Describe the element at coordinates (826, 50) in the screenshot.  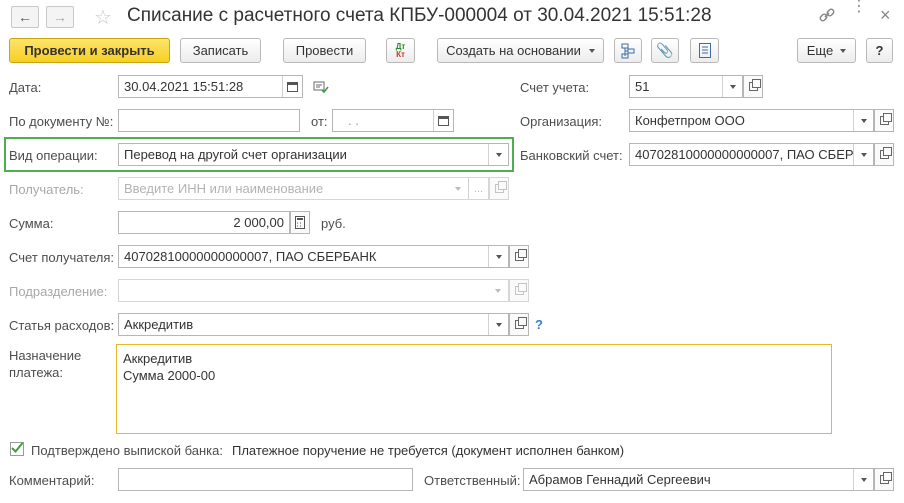
I see `more-button: Еще` at that location.